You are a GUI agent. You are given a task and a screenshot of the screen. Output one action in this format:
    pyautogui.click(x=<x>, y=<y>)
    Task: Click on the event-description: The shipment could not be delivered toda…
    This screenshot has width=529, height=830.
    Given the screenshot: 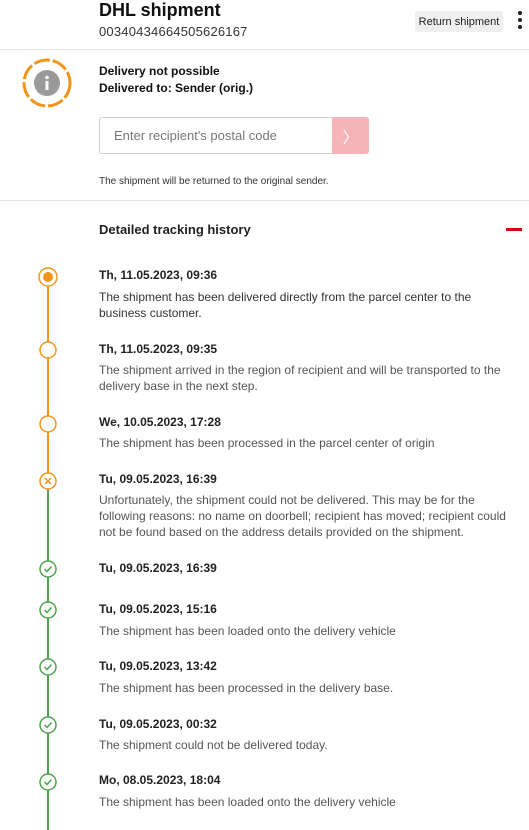 What is the action you would take?
    pyautogui.click(x=213, y=745)
    